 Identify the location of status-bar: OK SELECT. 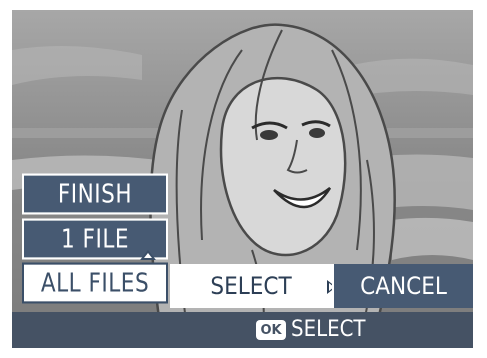
(242, 330).